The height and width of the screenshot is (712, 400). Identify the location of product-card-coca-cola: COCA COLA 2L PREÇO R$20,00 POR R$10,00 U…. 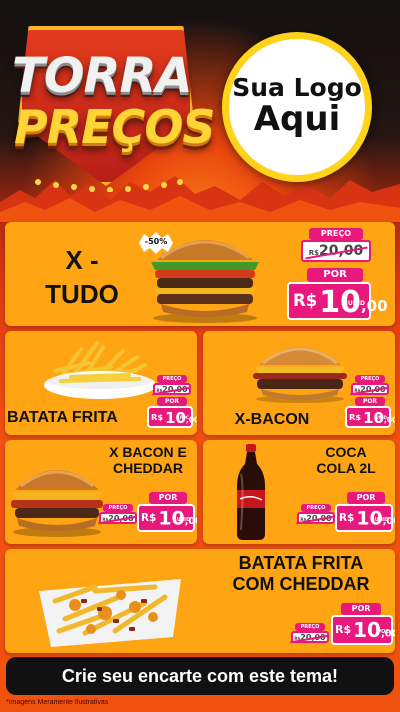
(299, 492).